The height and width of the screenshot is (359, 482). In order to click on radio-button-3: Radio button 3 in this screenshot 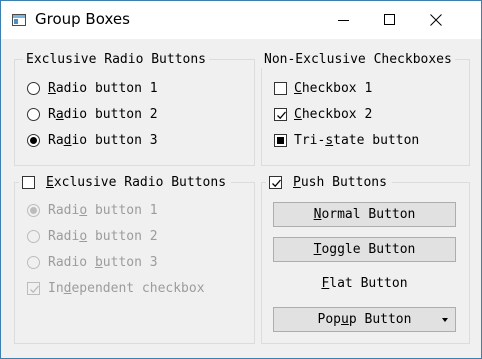, I will do `click(127, 142)`.